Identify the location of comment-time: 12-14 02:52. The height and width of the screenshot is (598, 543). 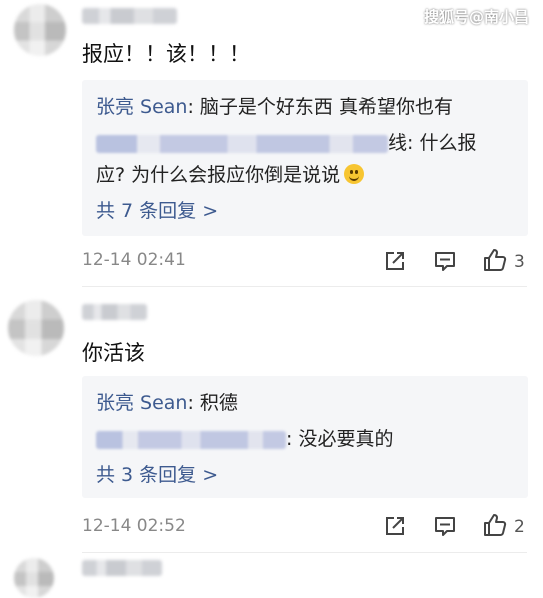
(134, 526).